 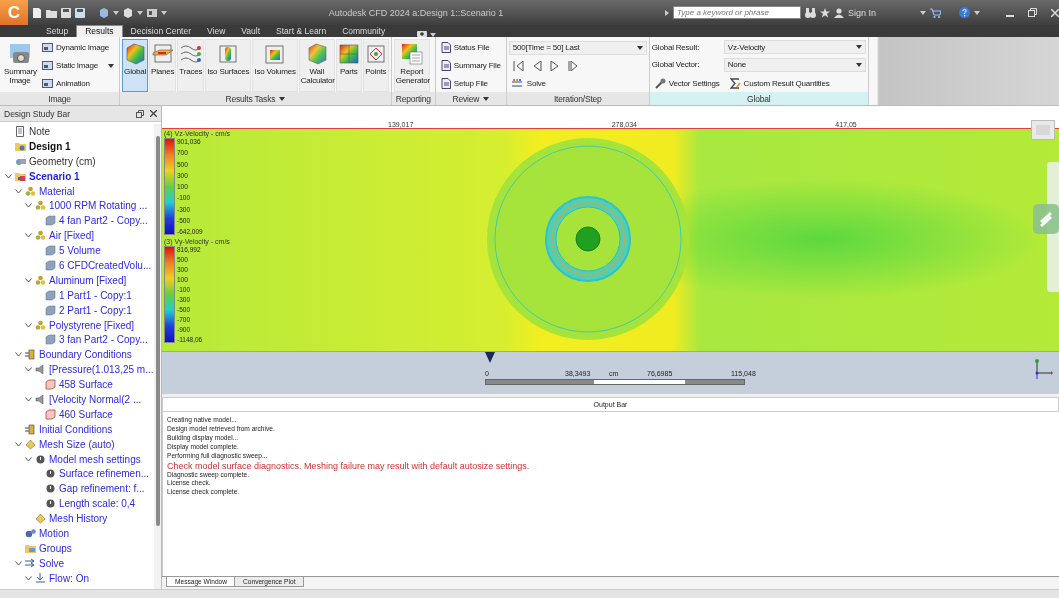 What do you see at coordinates (577, 47) in the screenshot?
I see `step-dropdown: 500[Time = 50] Last` at bounding box center [577, 47].